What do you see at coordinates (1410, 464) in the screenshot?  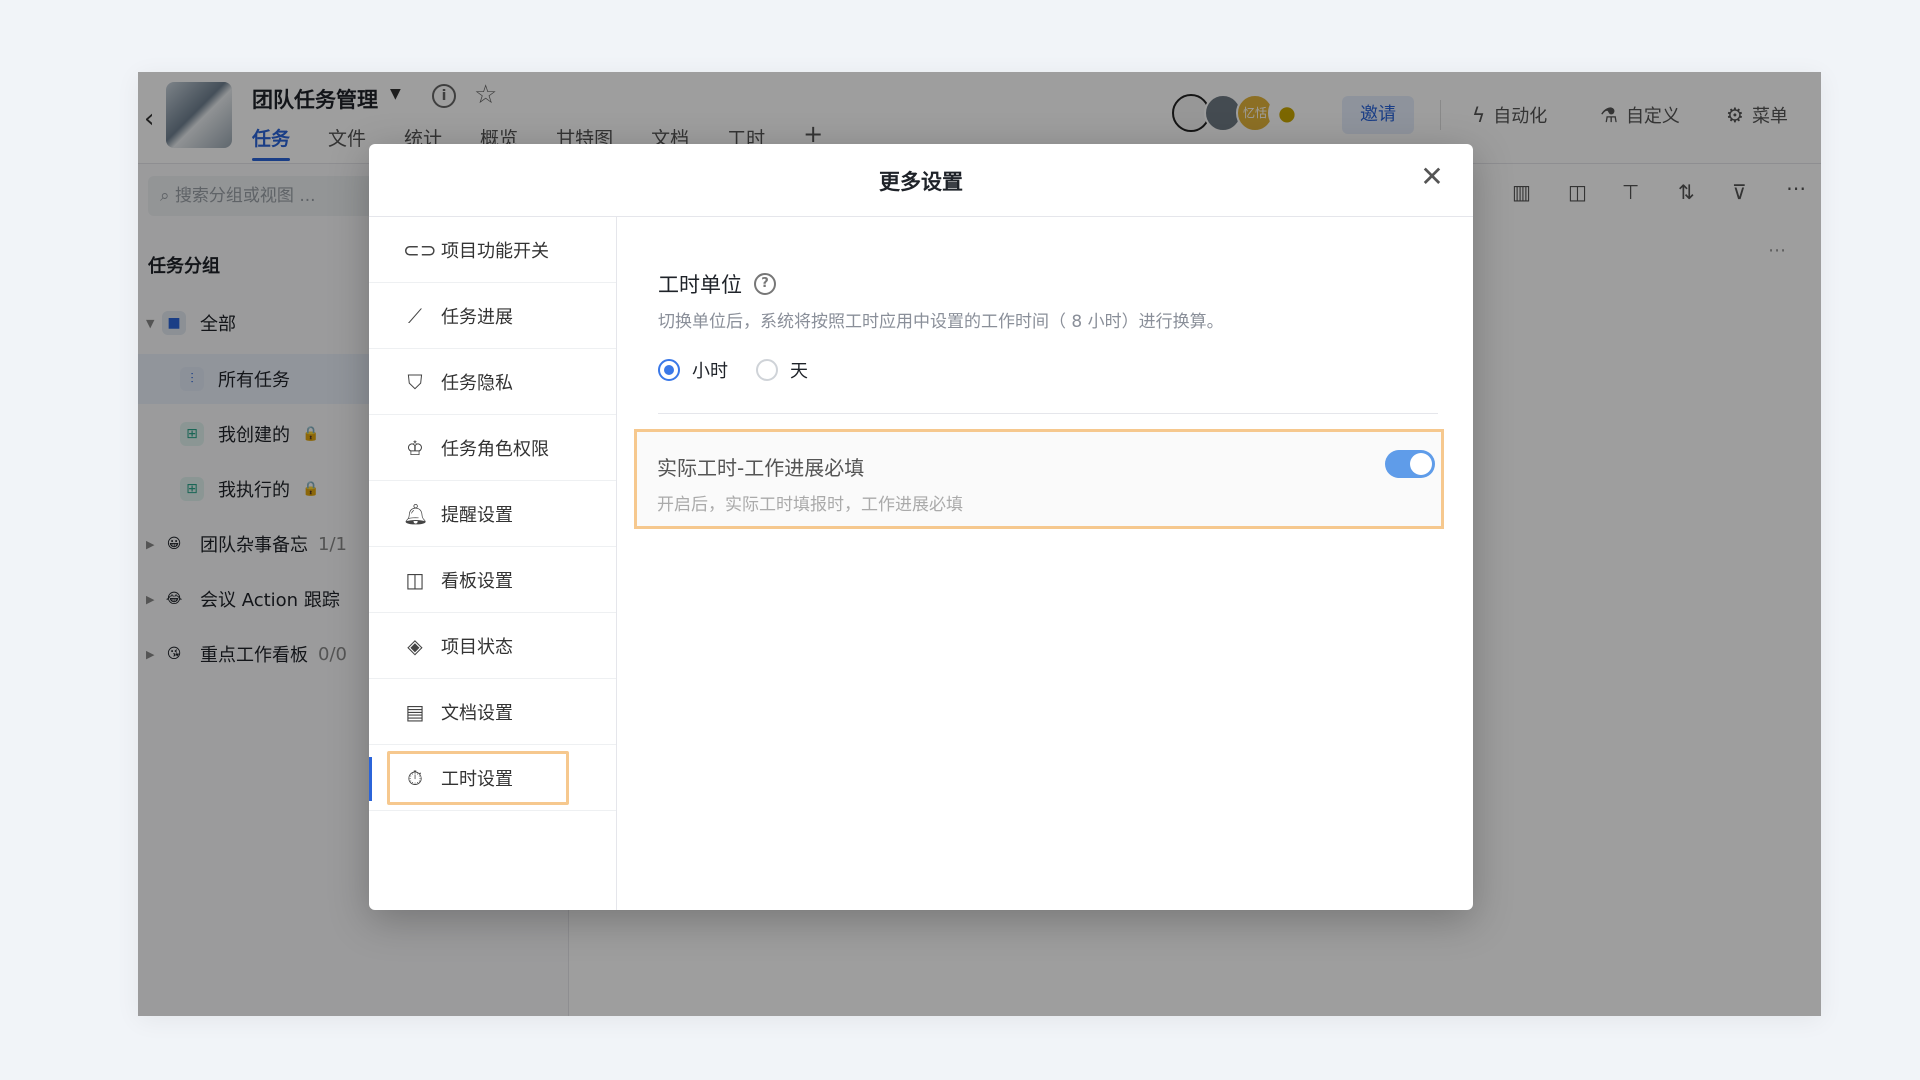 I see `progress-required-toggle` at bounding box center [1410, 464].